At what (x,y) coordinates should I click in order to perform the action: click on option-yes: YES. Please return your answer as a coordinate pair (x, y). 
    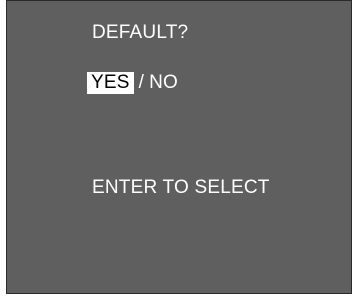
    Looking at the image, I should click on (110, 83).